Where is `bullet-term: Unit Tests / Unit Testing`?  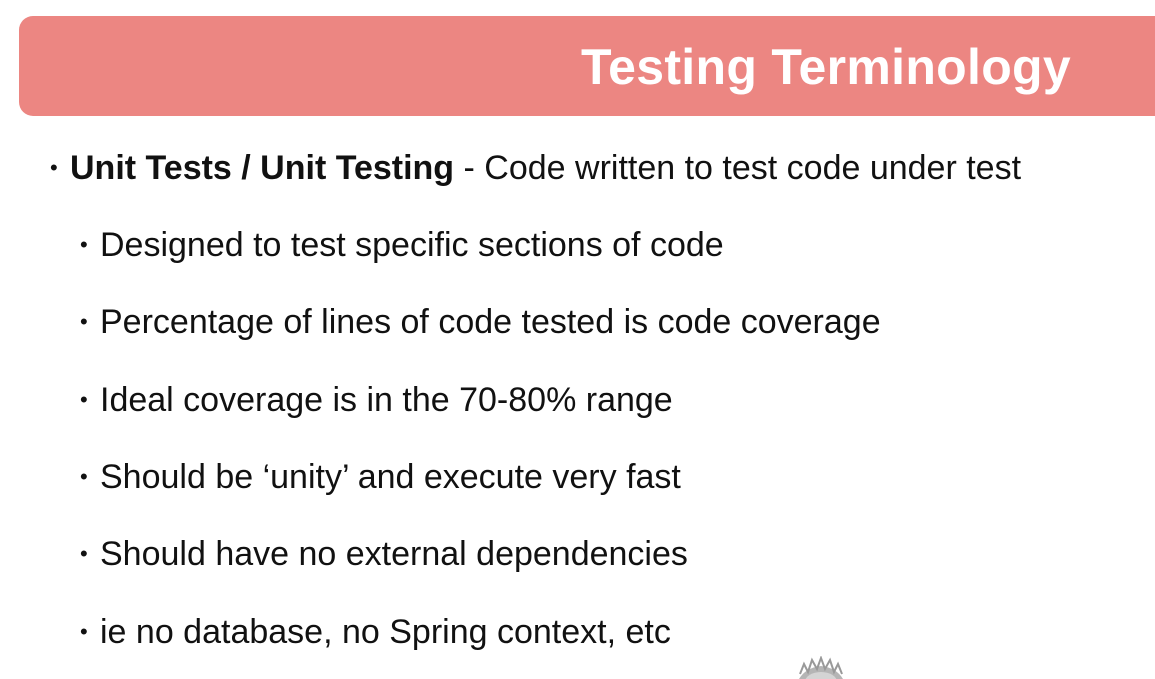
bullet-term: Unit Tests / Unit Testing is located at coordinates (262, 168).